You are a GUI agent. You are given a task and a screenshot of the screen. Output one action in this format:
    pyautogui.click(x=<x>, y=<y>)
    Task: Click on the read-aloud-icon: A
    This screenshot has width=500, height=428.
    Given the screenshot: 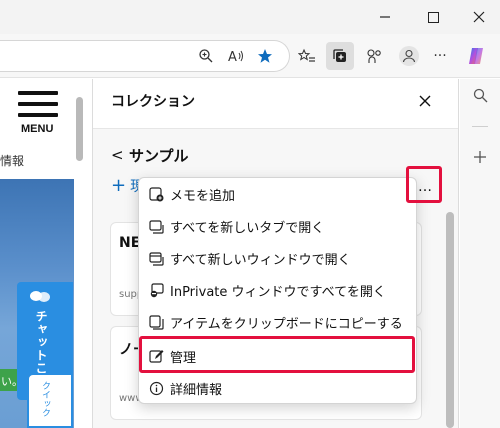 What is the action you would take?
    pyautogui.click(x=235, y=57)
    